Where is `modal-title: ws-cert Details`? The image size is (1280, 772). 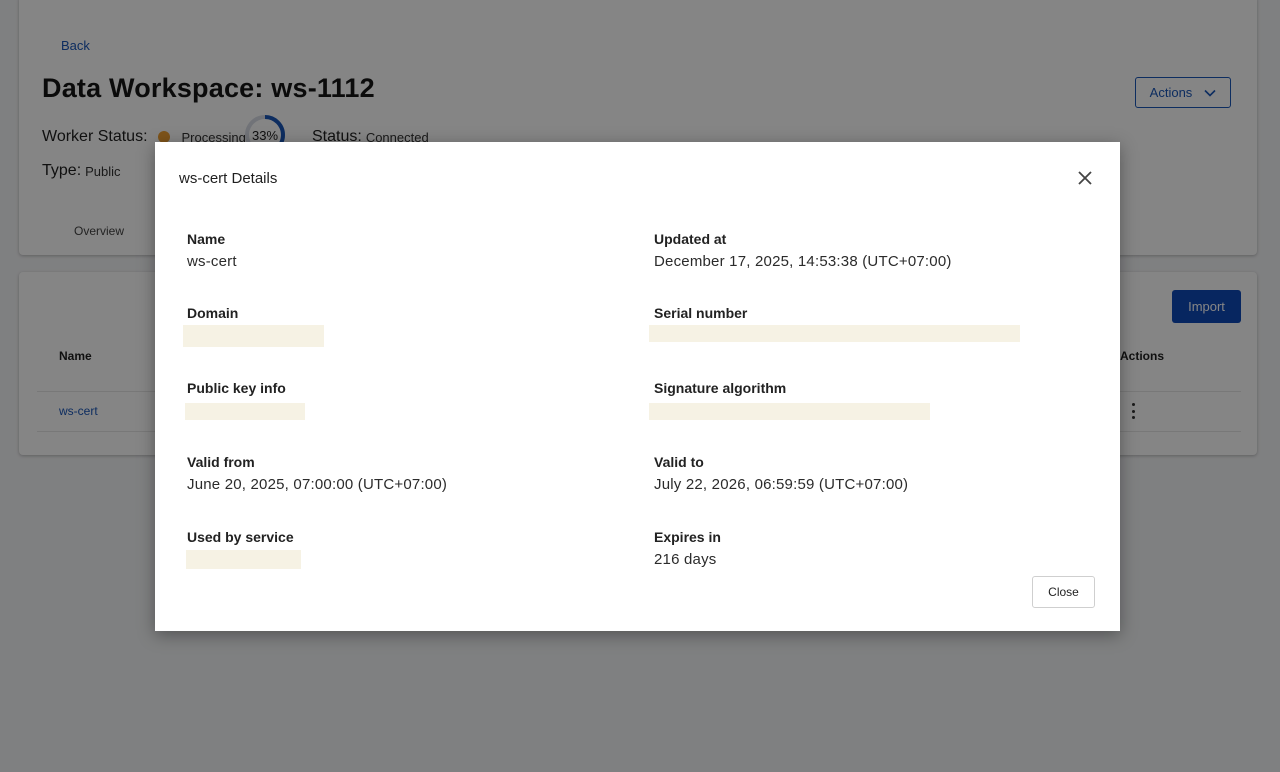
modal-title: ws-cert Details is located at coordinates (228, 178).